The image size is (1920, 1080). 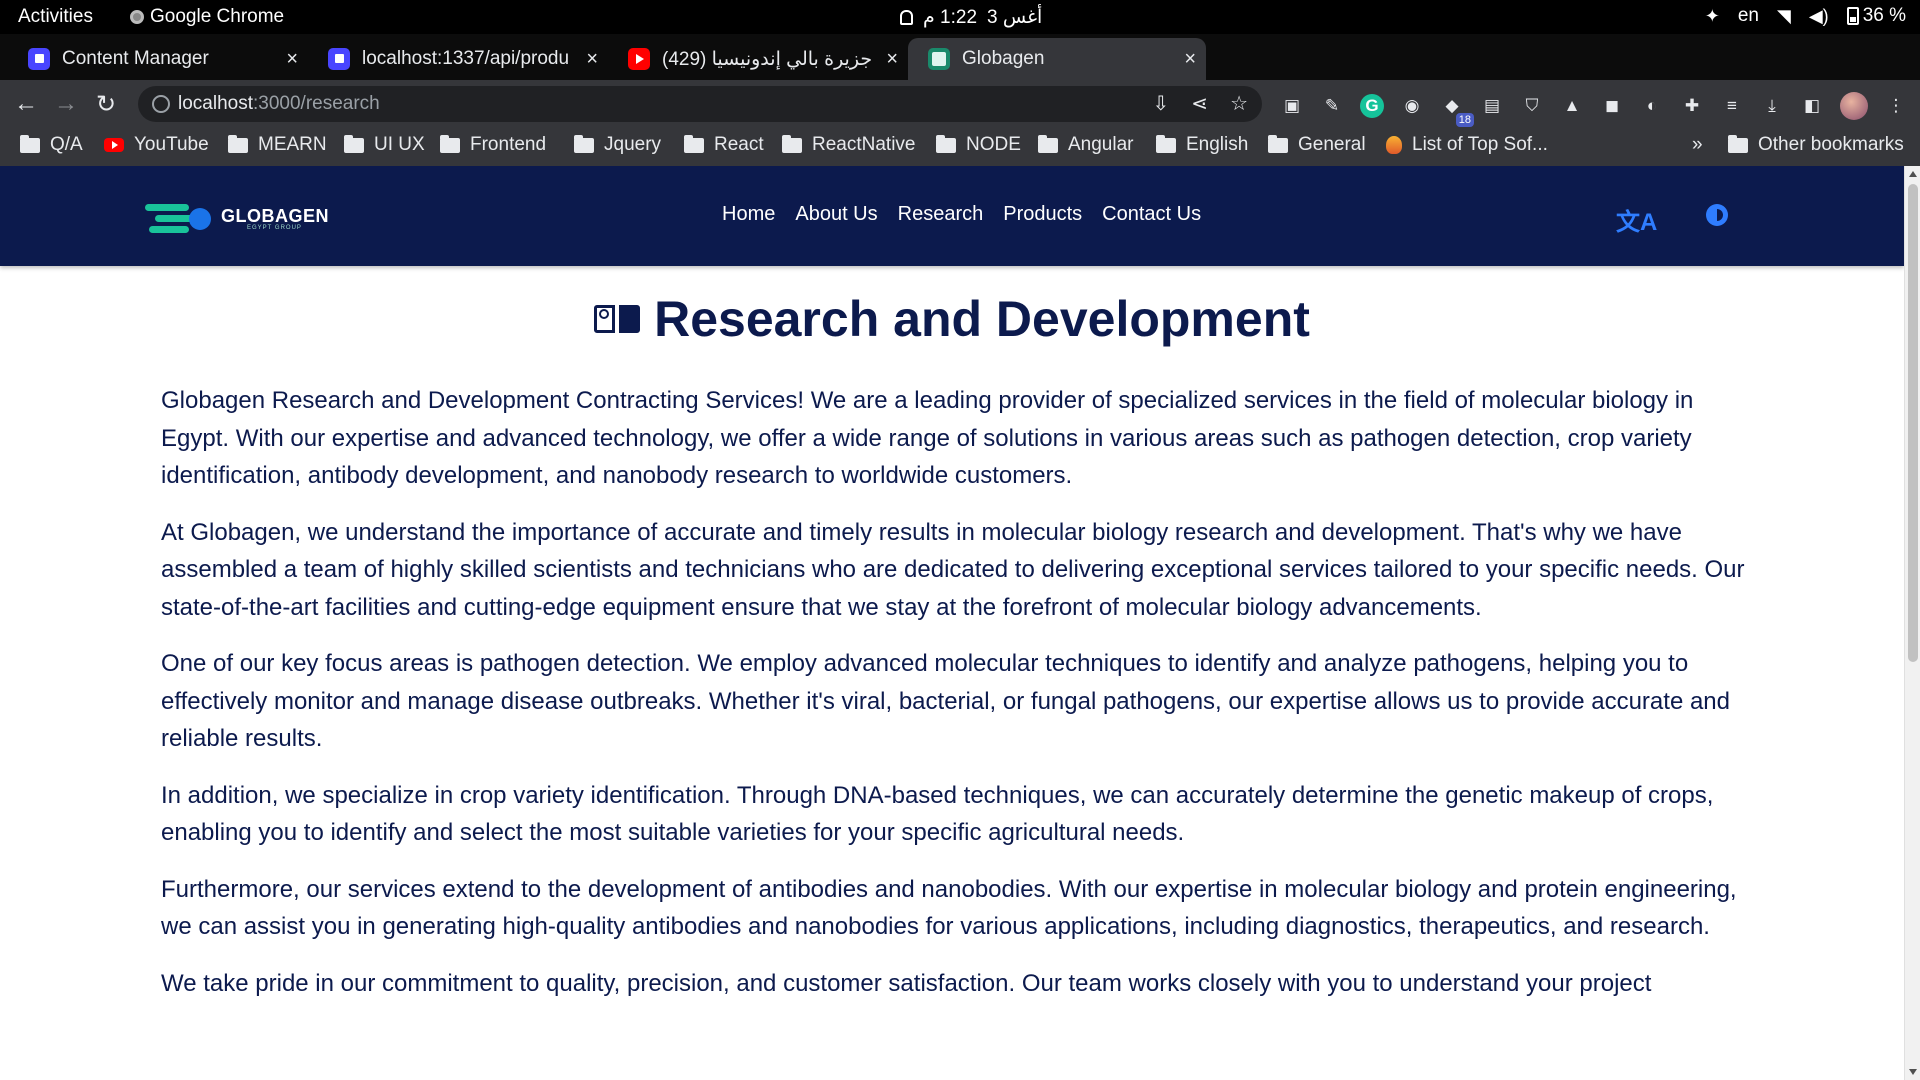 I want to click on scroll-thumb, so click(x=1913, y=423).